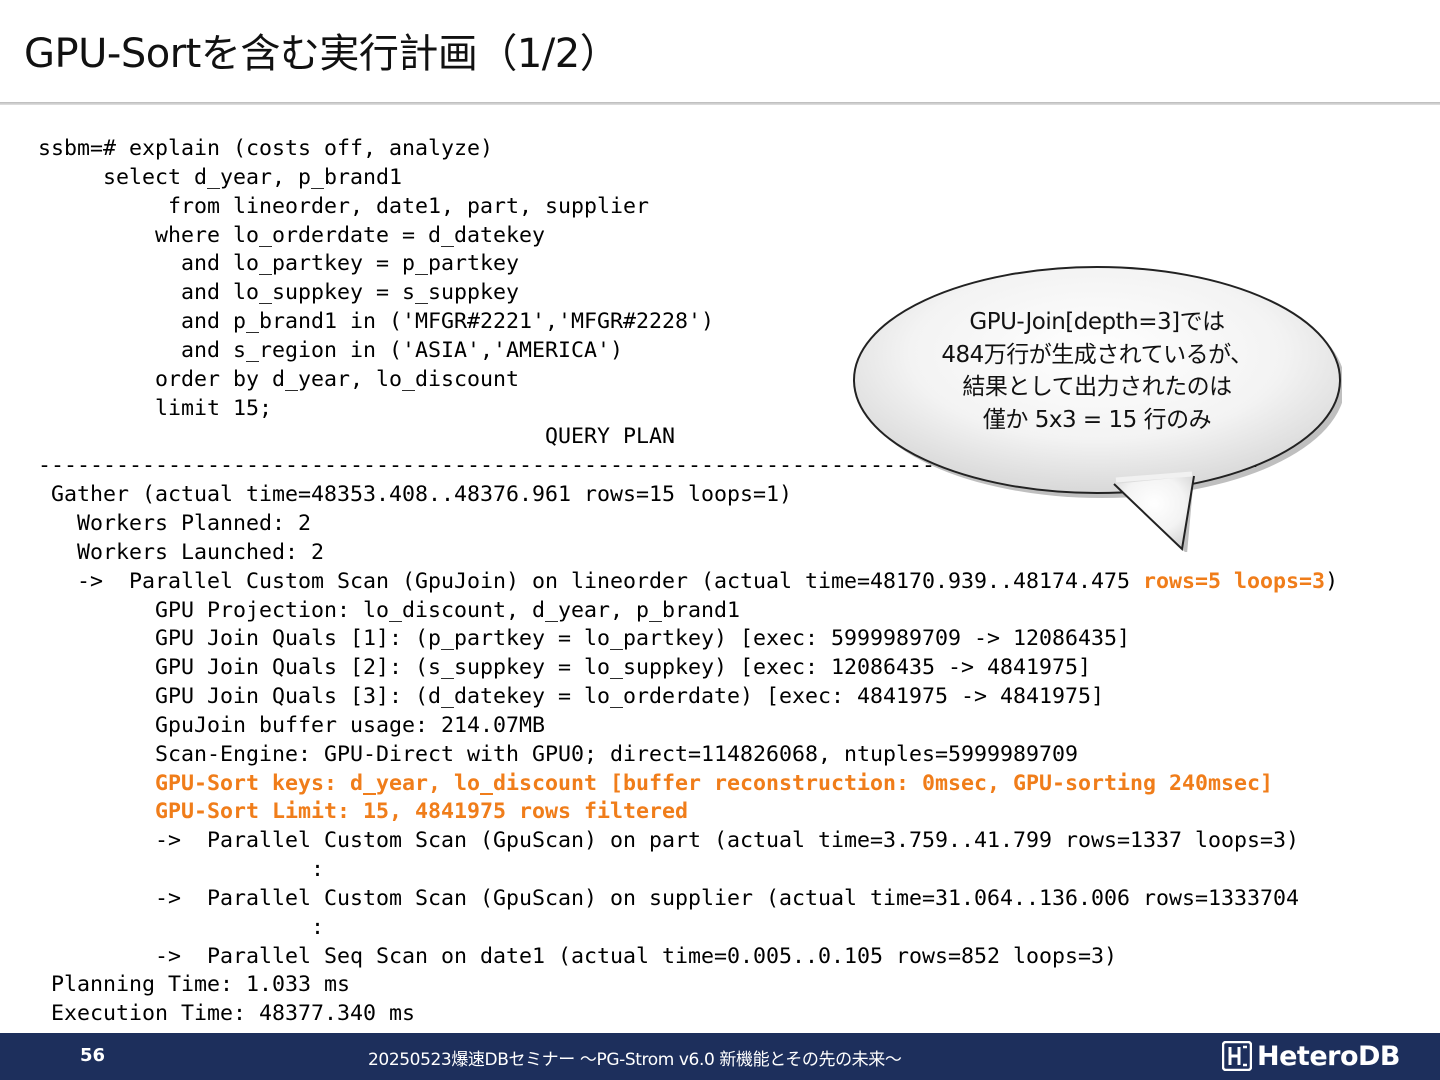 This screenshot has height=1080, width=1440. What do you see at coordinates (175, 523) in the screenshot?
I see `code-text: Workers Planned: 2` at bounding box center [175, 523].